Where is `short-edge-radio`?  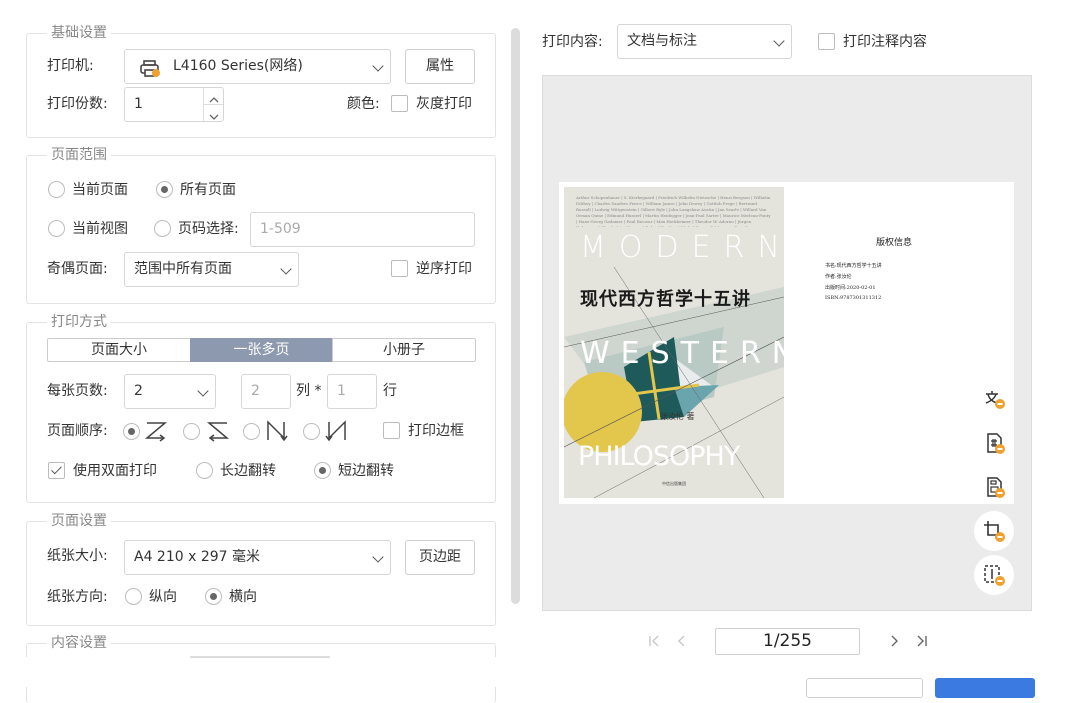
short-edge-radio is located at coordinates (322, 470).